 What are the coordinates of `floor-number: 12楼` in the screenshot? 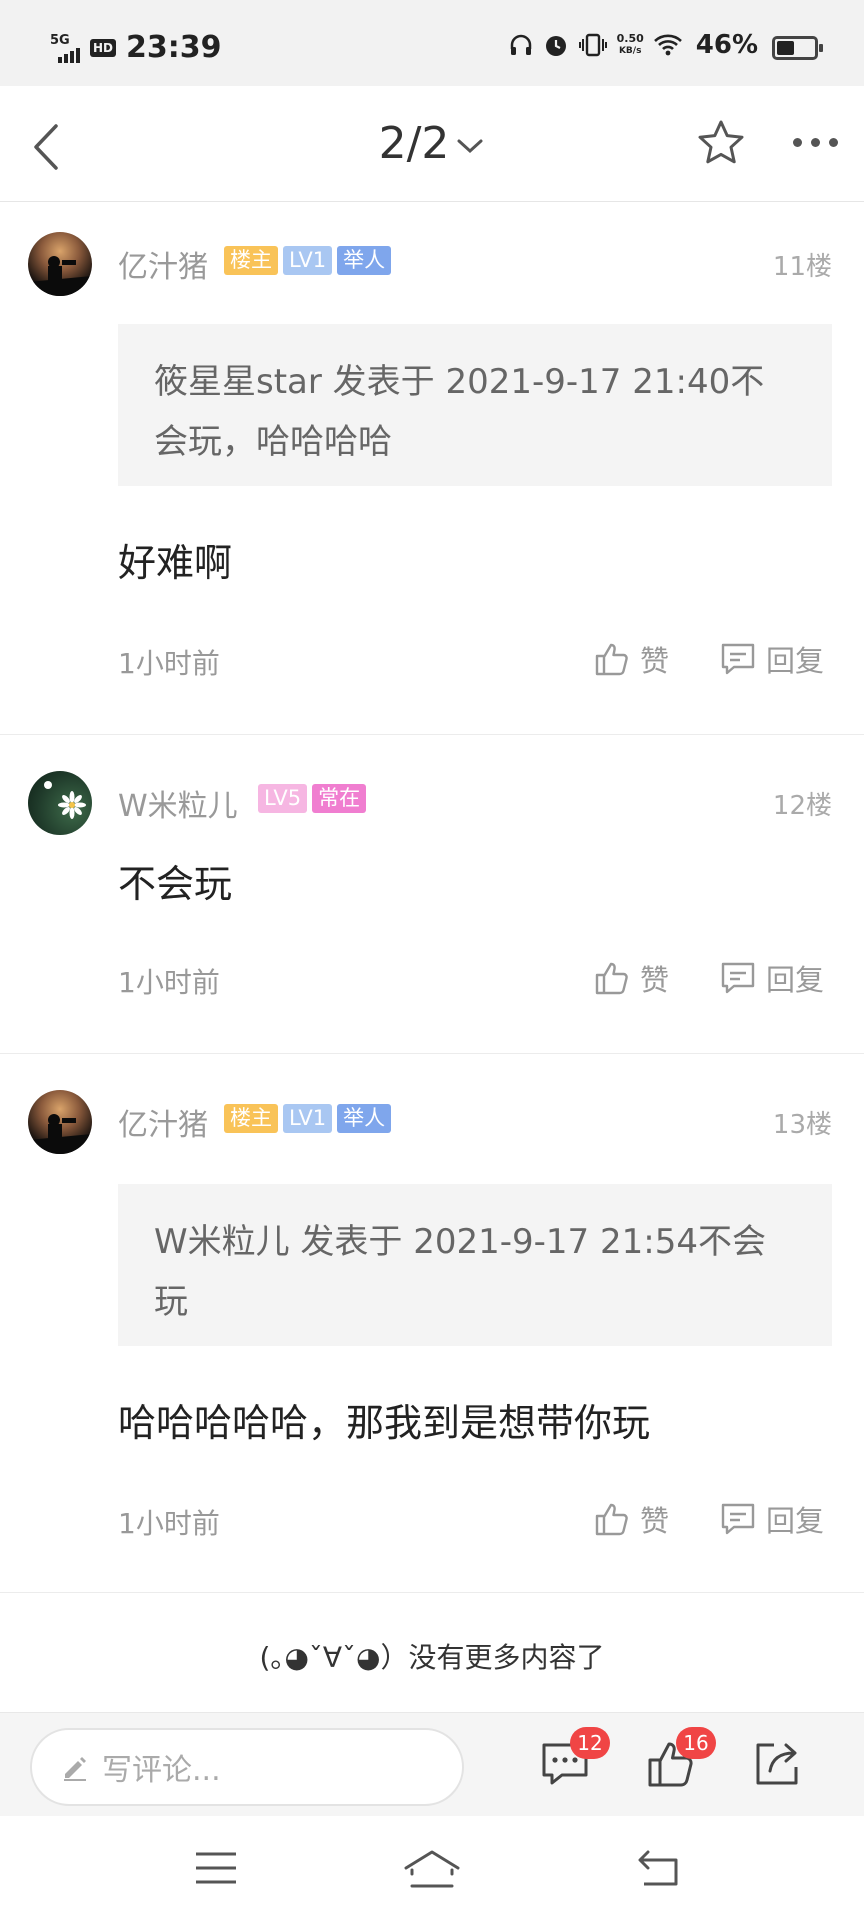 It's located at (802, 806).